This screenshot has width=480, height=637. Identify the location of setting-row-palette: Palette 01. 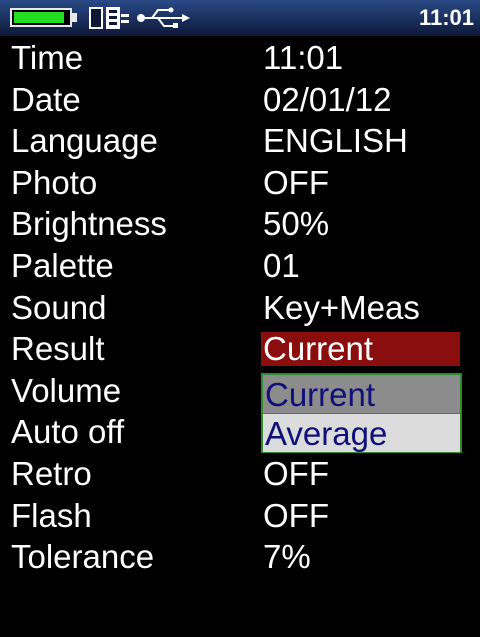
(240, 266).